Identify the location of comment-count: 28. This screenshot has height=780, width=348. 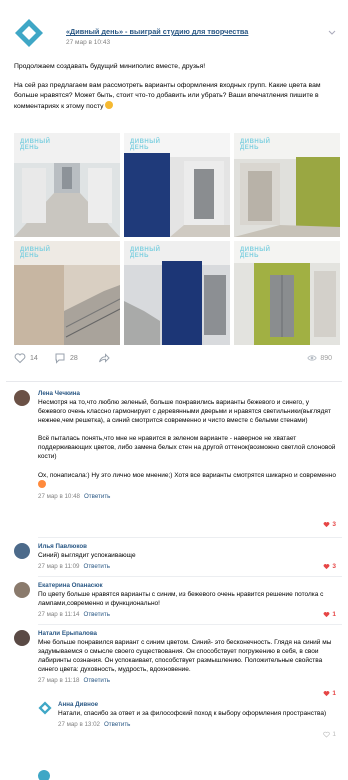
(74, 358).